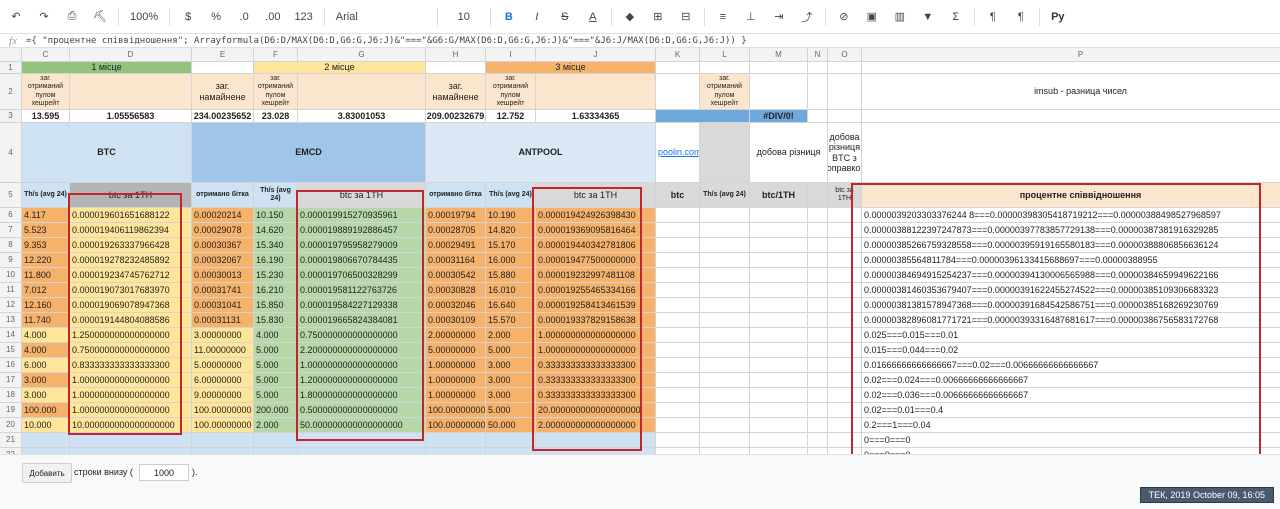 The width and height of the screenshot is (1280, 509). What do you see at coordinates (1071, 395) in the screenshot?
I see `percent-ratio-cell: 0.02===0.036===0.00666666666666667` at bounding box center [1071, 395].